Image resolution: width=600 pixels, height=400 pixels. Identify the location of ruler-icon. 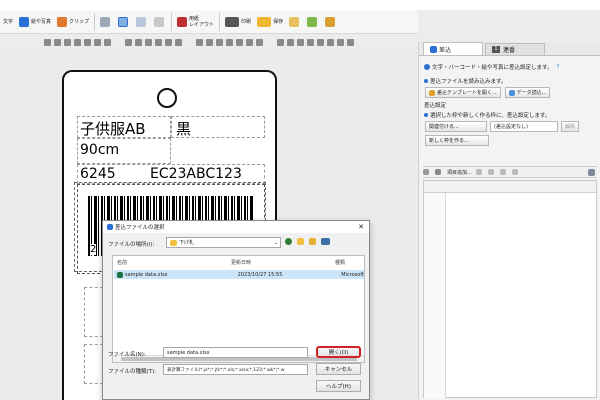
(330, 42).